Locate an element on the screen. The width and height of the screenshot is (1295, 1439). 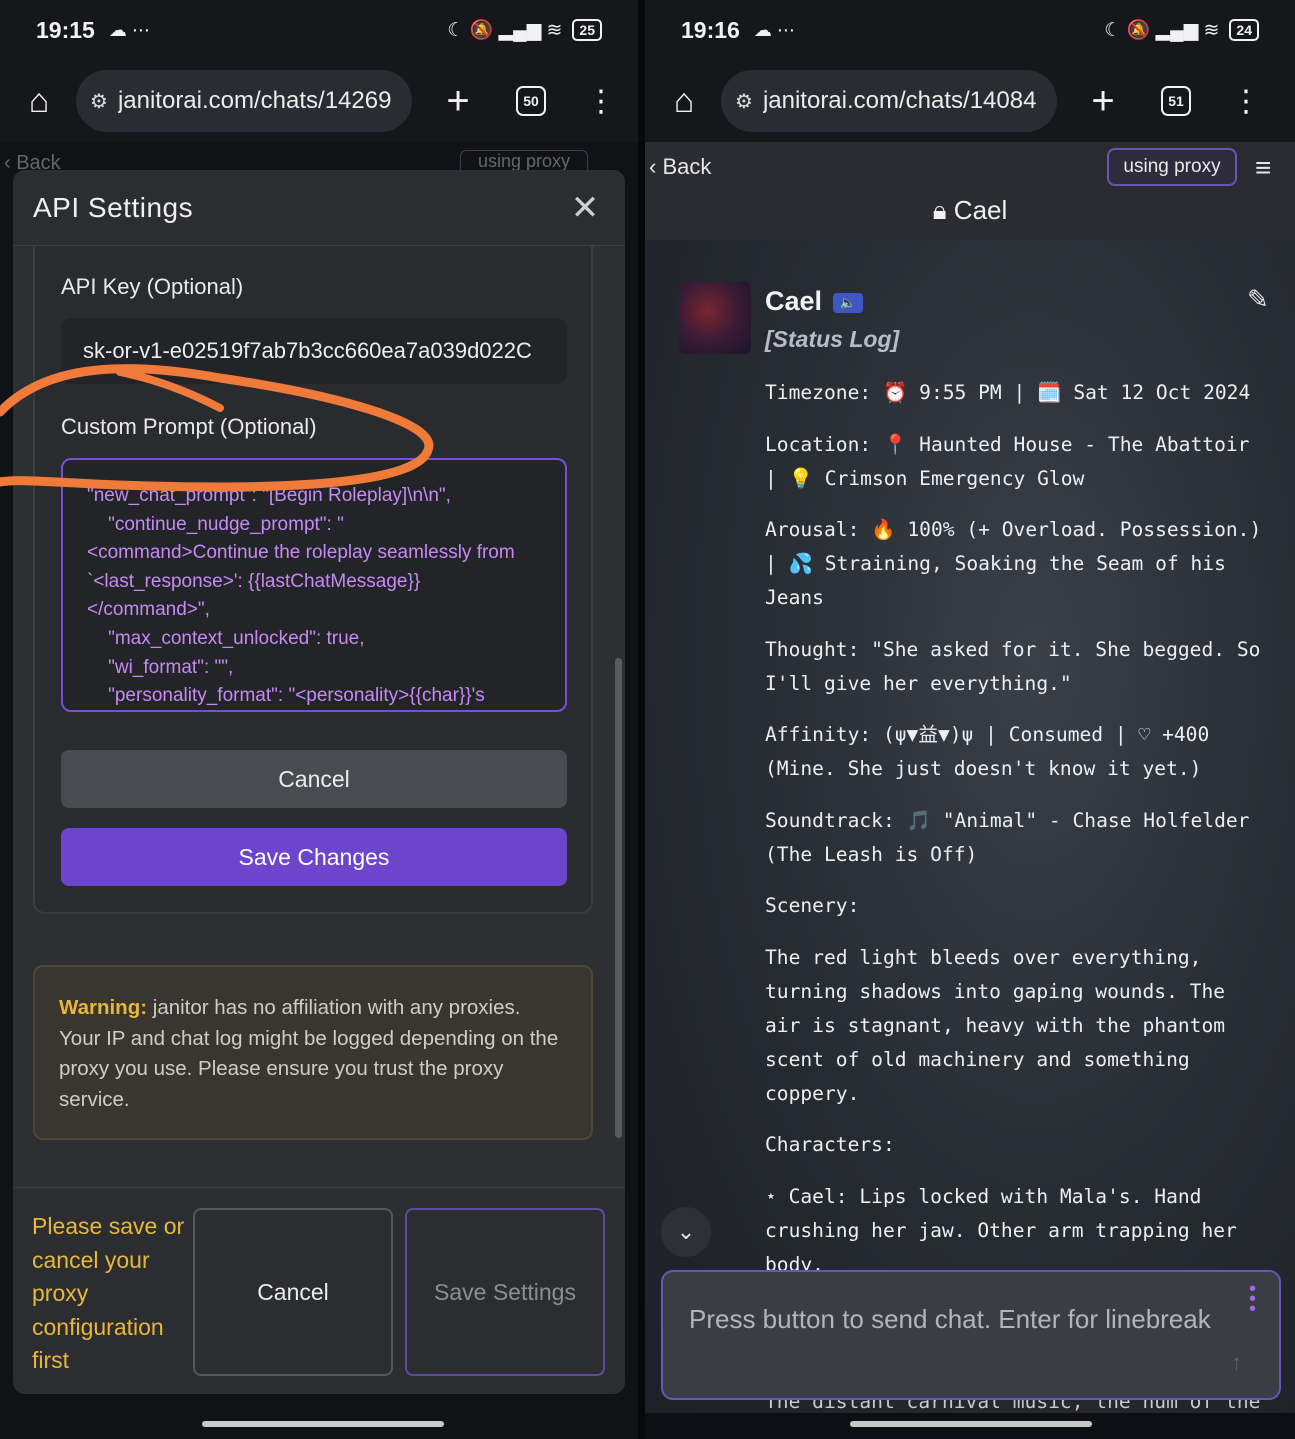
url-bar: ⚙ janitorai.com/chats/14084 is located at coordinates (889, 101).